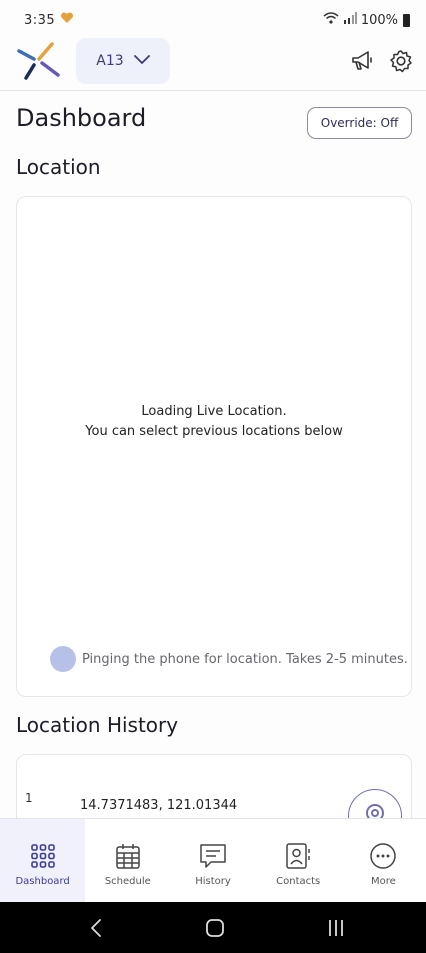  I want to click on location-history-heading: Location History, so click(97, 725).